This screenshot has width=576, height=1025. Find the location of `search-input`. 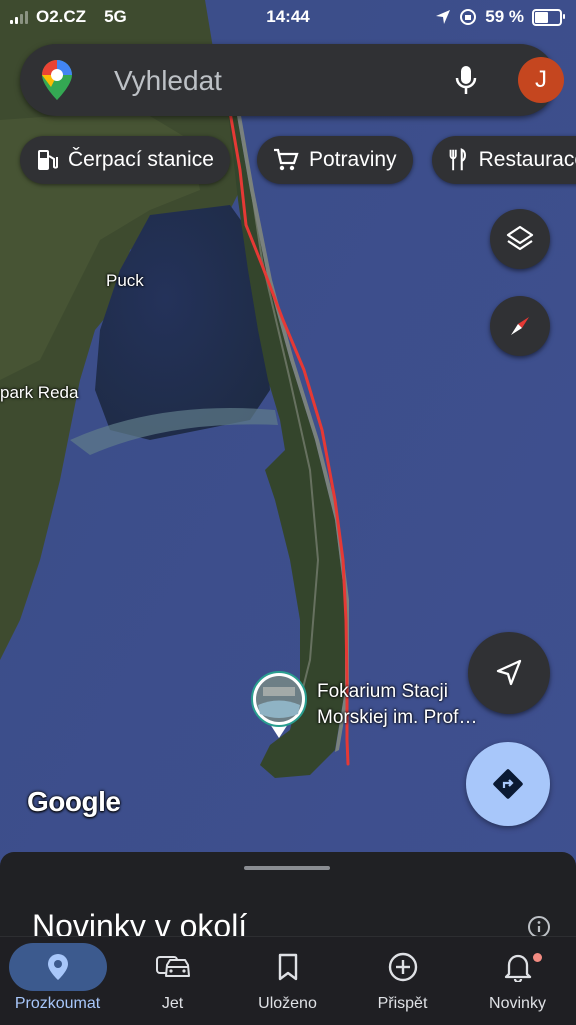

search-input is located at coordinates (274, 81).